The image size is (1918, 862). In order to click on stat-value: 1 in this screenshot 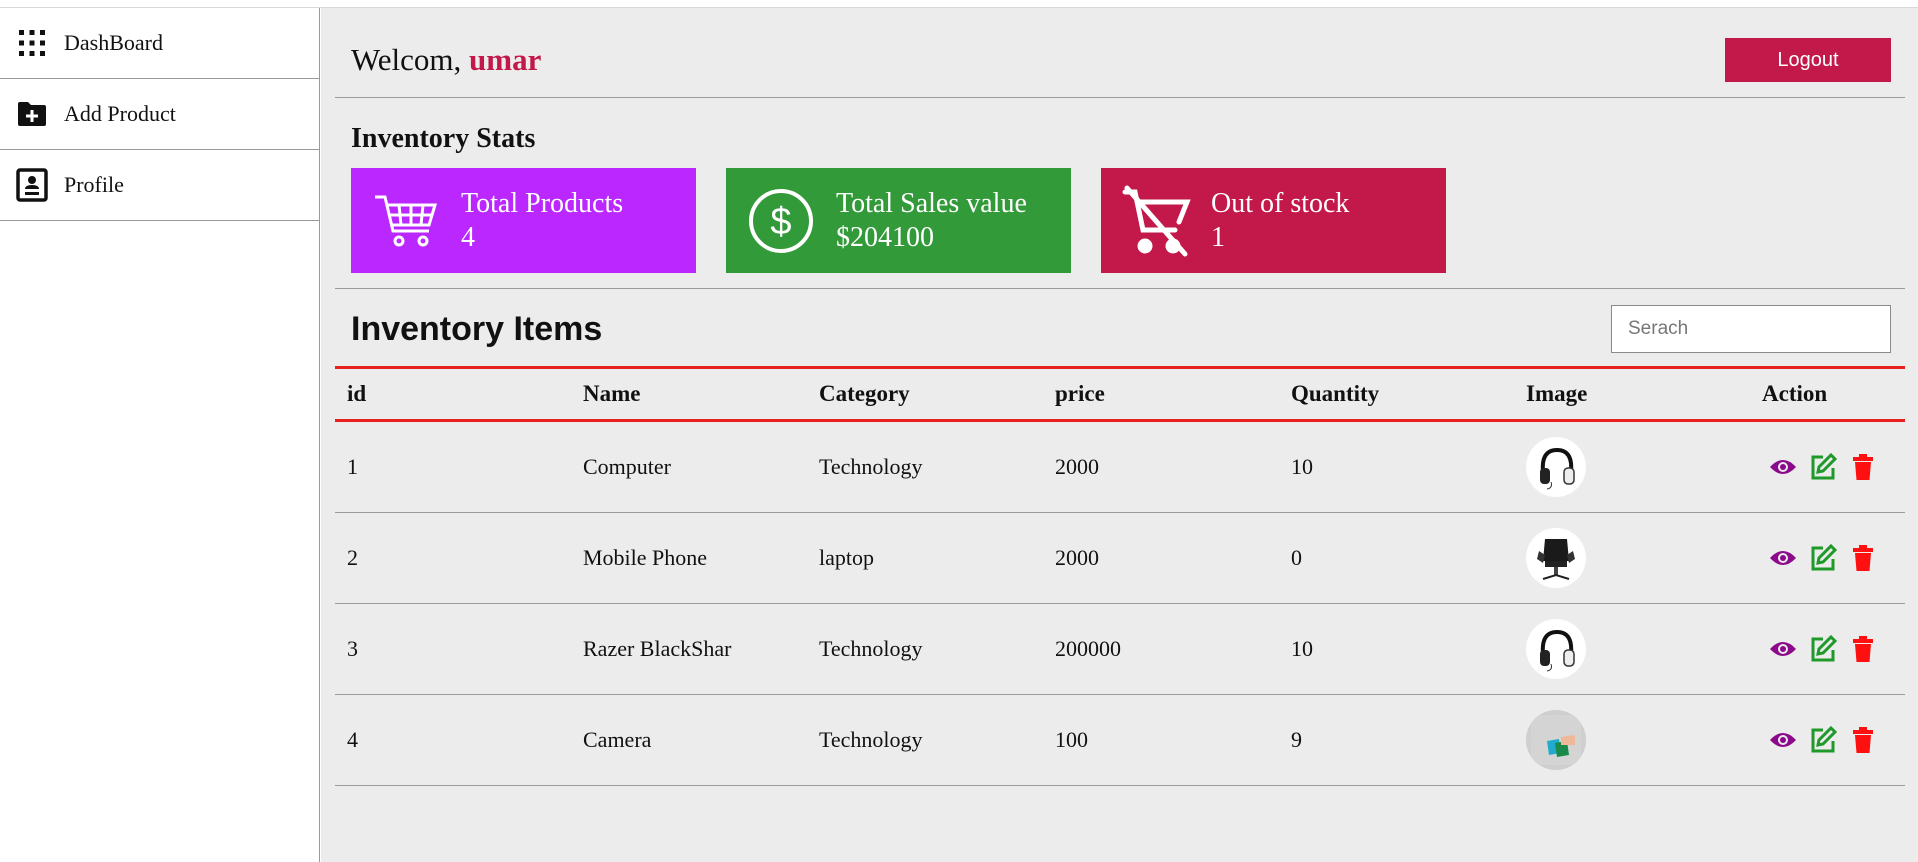, I will do `click(1218, 237)`.